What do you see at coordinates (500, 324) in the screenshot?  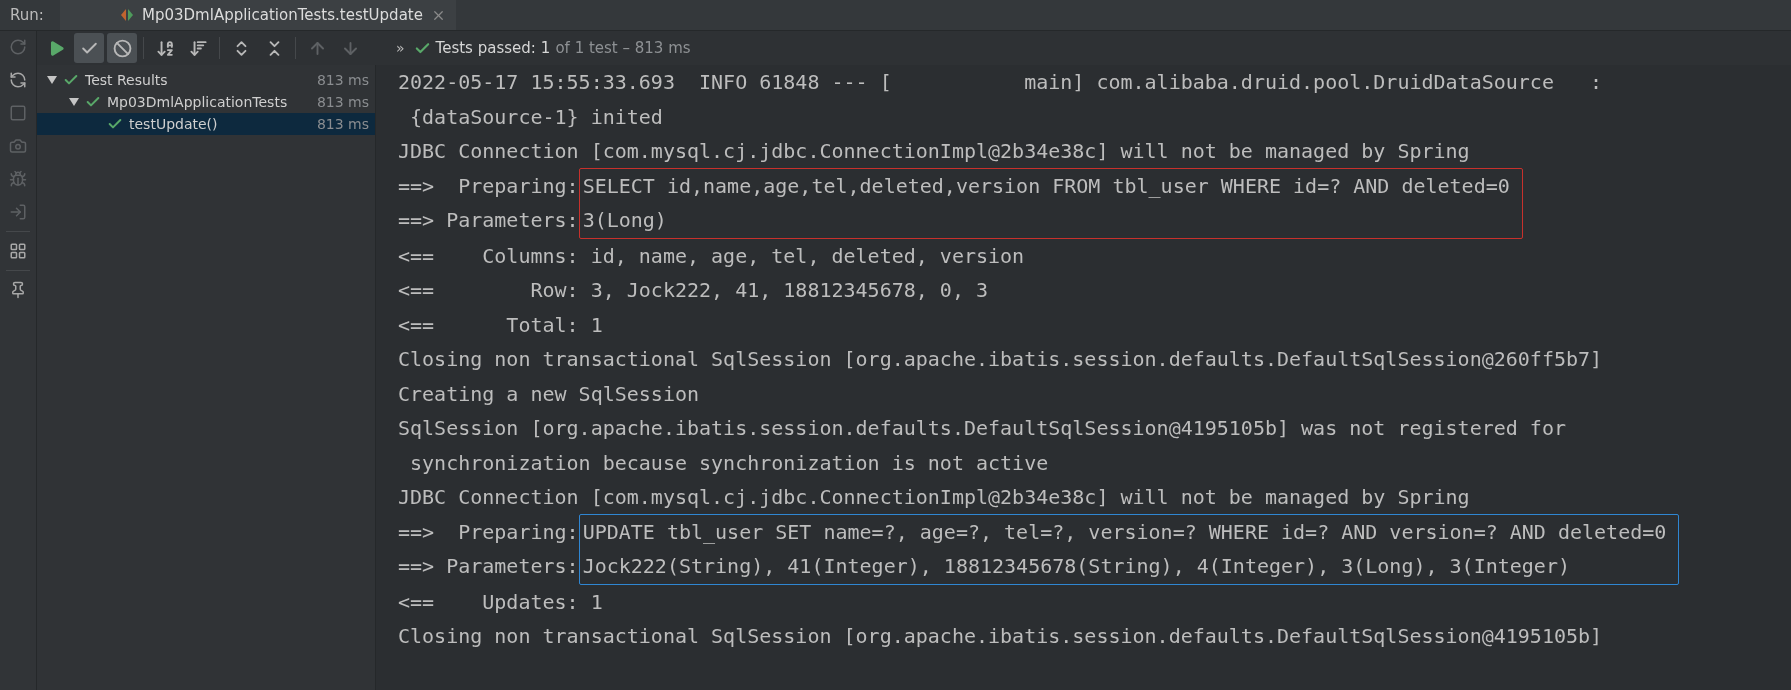 I see `console-line: <== Total: 1` at bounding box center [500, 324].